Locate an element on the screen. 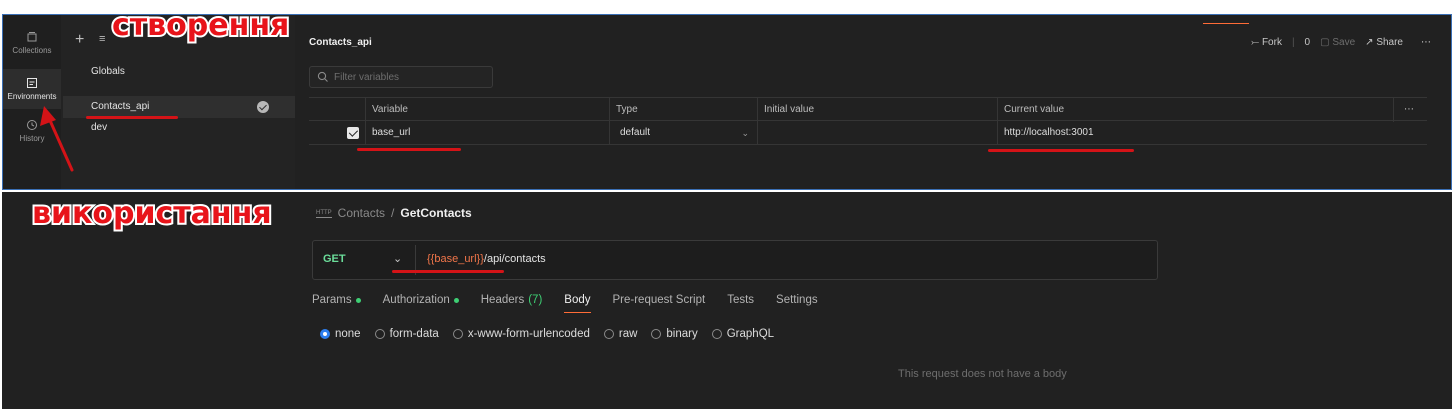 This screenshot has width=1454, height=409. method-select: GET is located at coordinates (334, 259).